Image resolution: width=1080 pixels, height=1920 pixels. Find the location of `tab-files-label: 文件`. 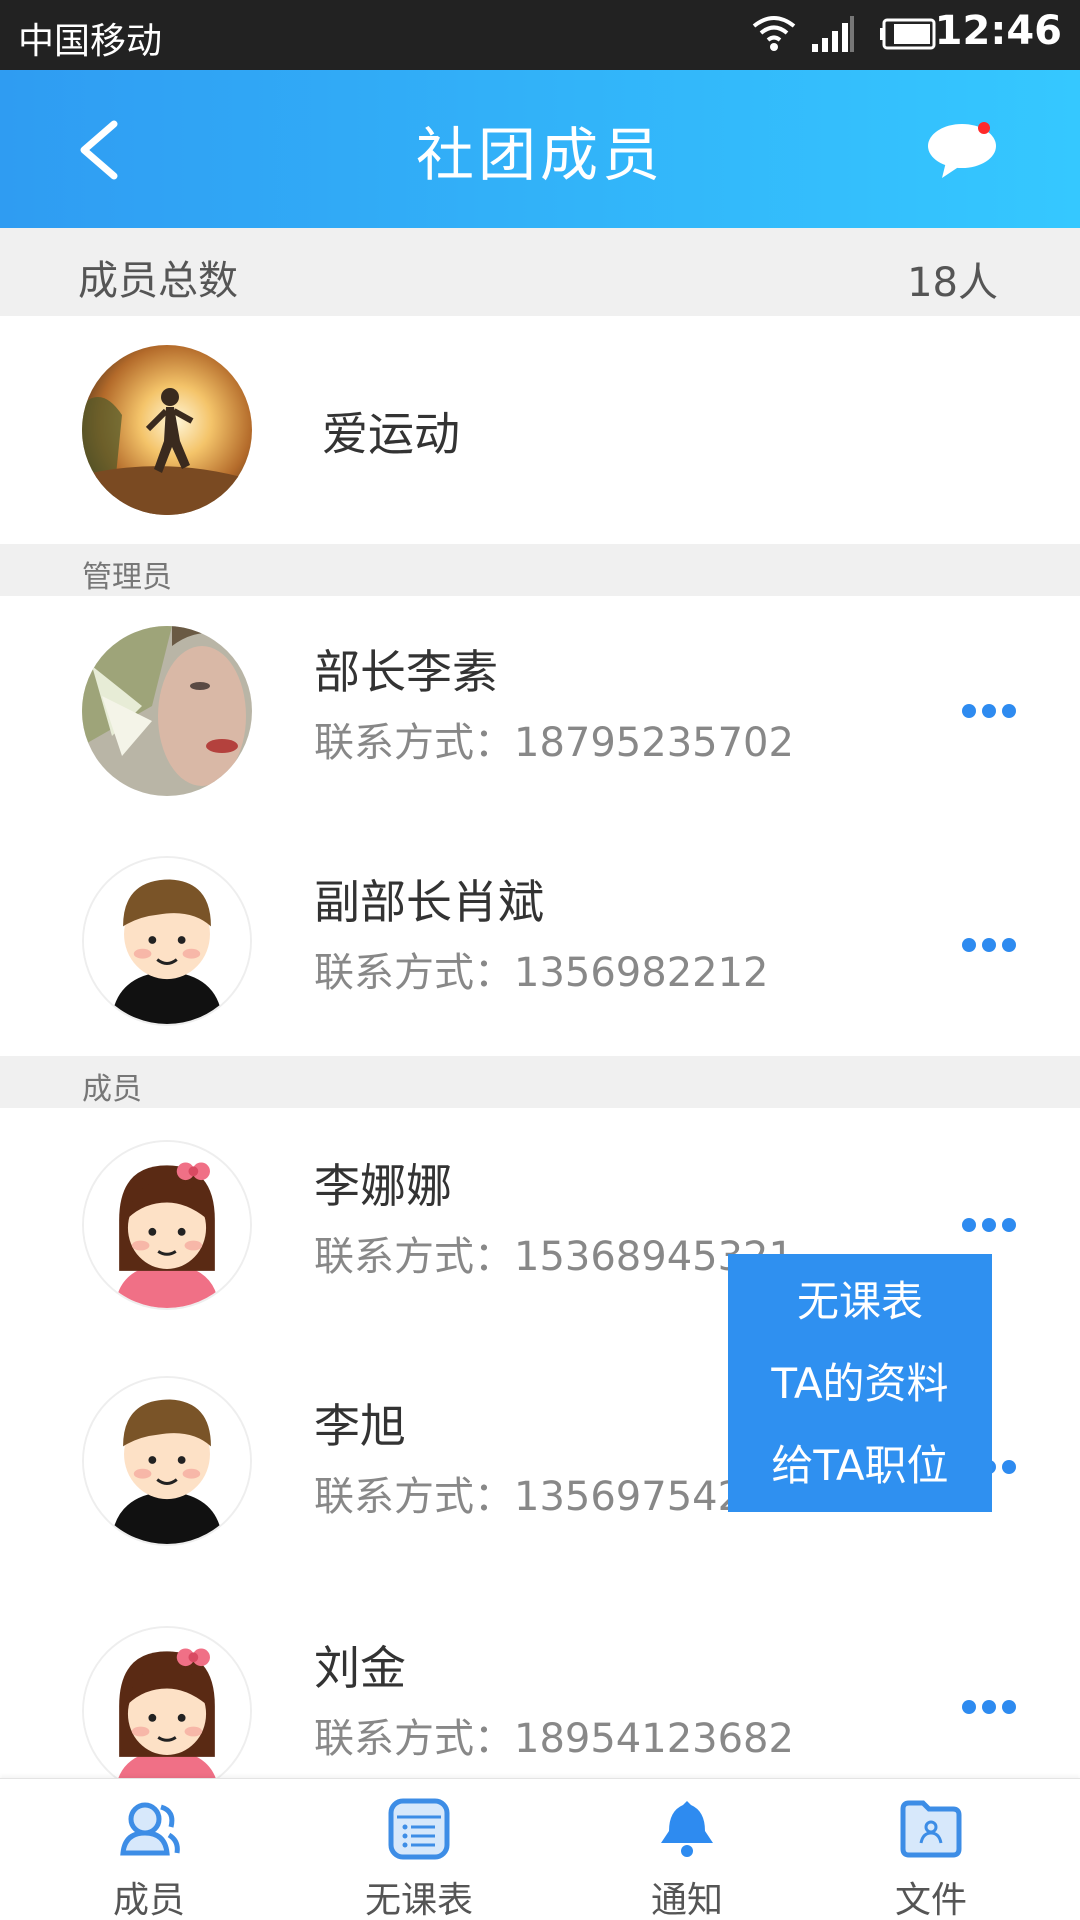

tab-files-label: 文件 is located at coordinates (930, 1900).